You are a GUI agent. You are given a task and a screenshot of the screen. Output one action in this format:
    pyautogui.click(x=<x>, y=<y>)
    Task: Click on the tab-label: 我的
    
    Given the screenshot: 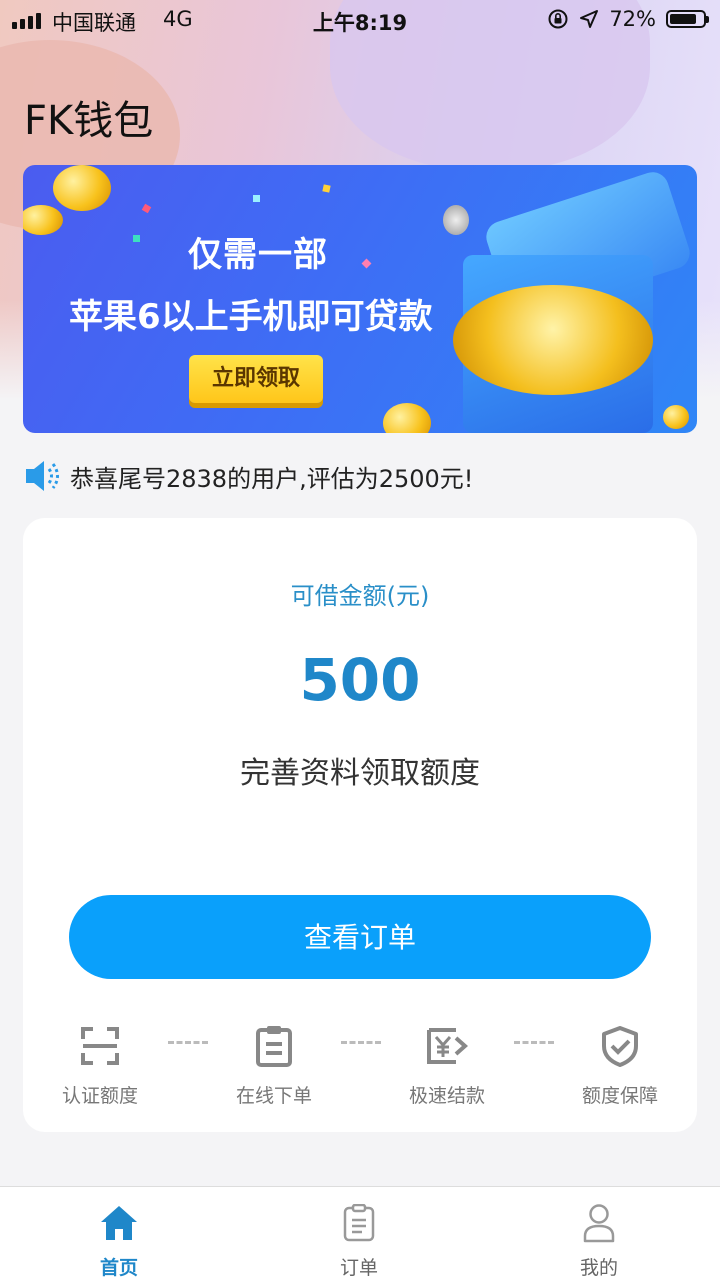 What is the action you would take?
    pyautogui.click(x=598, y=1268)
    